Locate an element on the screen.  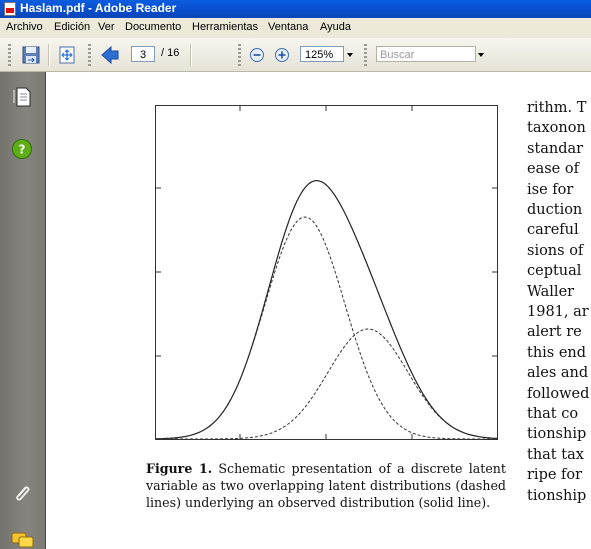
paragraph-line: ripe for is located at coordinates (555, 475).